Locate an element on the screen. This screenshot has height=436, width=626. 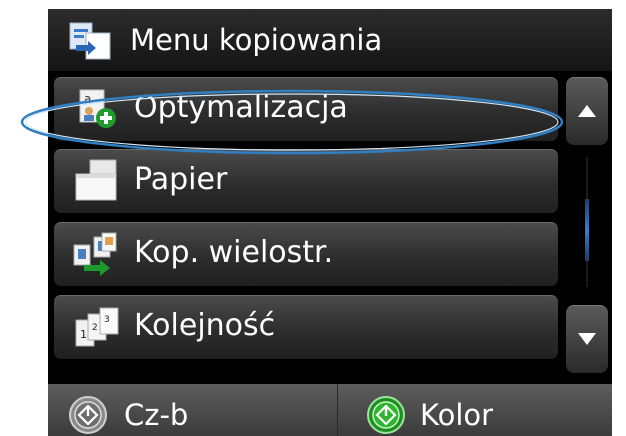
menu-item-collate: 1 2 3 Kolejność is located at coordinates (306, 327).